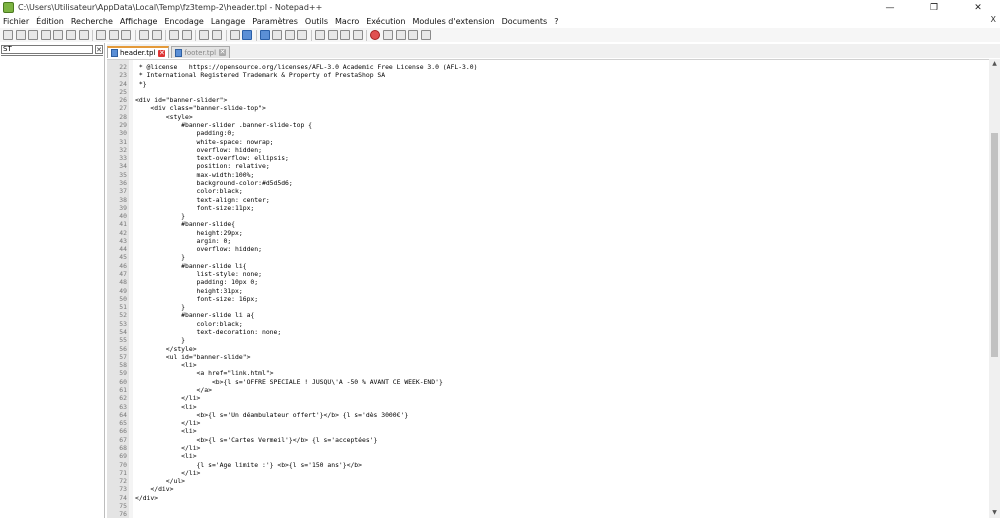  Describe the element at coordinates (234, 35) in the screenshot. I see `sync-vertical-icon` at that location.